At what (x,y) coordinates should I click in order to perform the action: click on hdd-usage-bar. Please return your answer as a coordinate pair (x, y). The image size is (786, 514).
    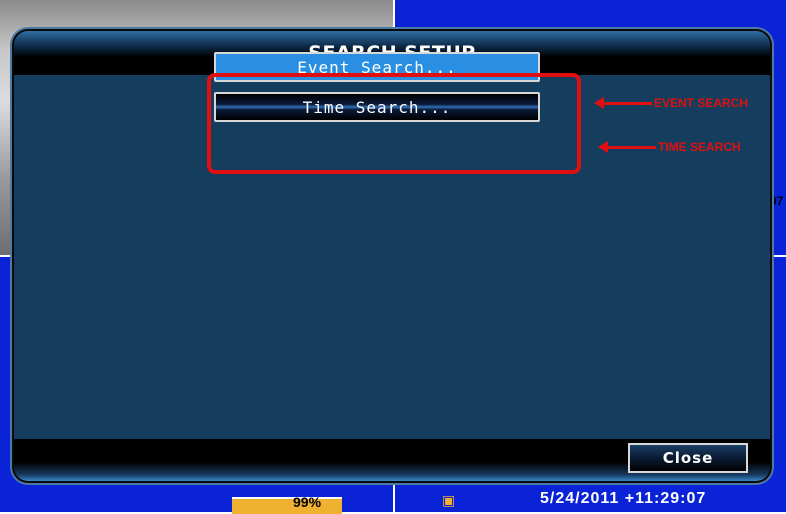
    Looking at the image, I should click on (287, 505).